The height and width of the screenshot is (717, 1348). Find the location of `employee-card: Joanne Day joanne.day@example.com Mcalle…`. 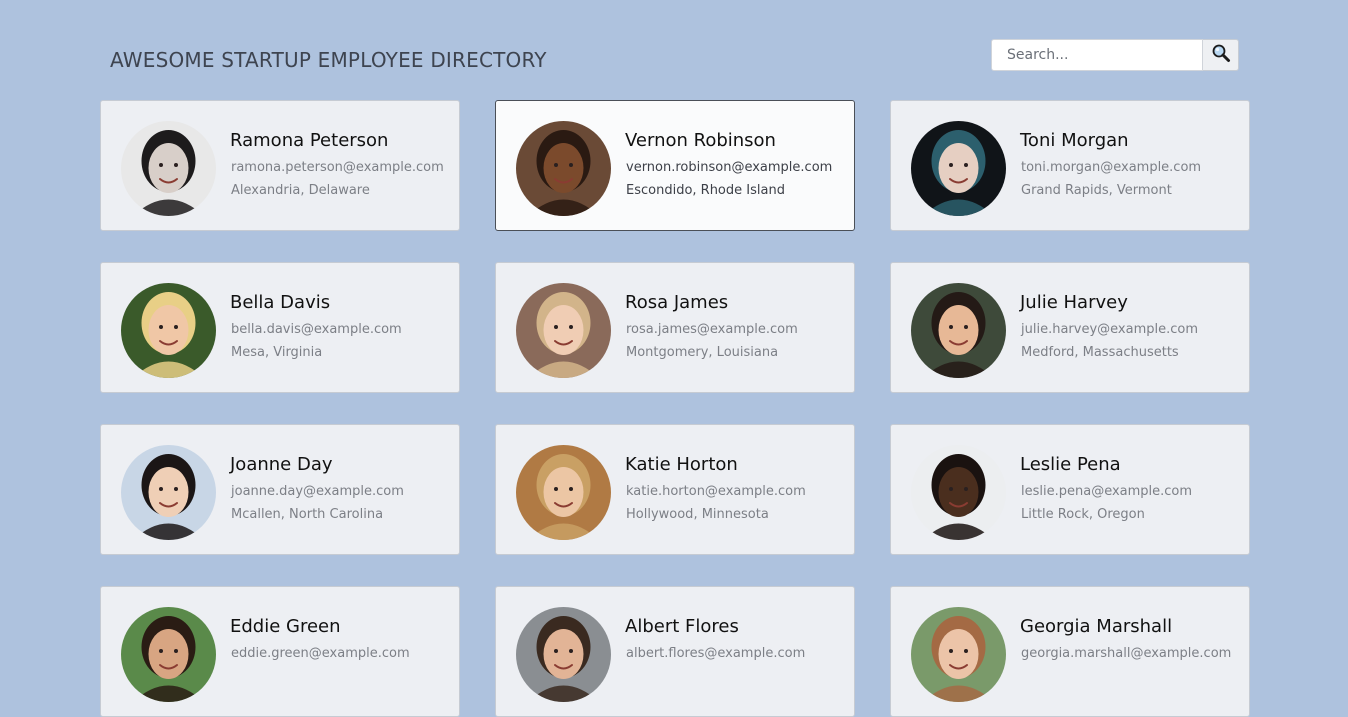

employee-card: Joanne Day joanne.day@example.com Mcalle… is located at coordinates (280, 489).